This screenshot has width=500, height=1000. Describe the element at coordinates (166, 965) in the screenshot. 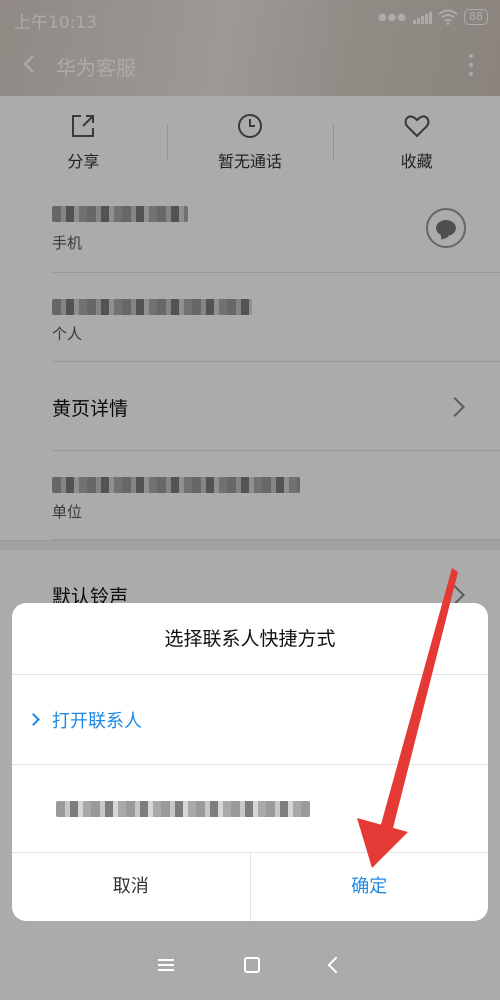

I see `menu-icon` at that location.